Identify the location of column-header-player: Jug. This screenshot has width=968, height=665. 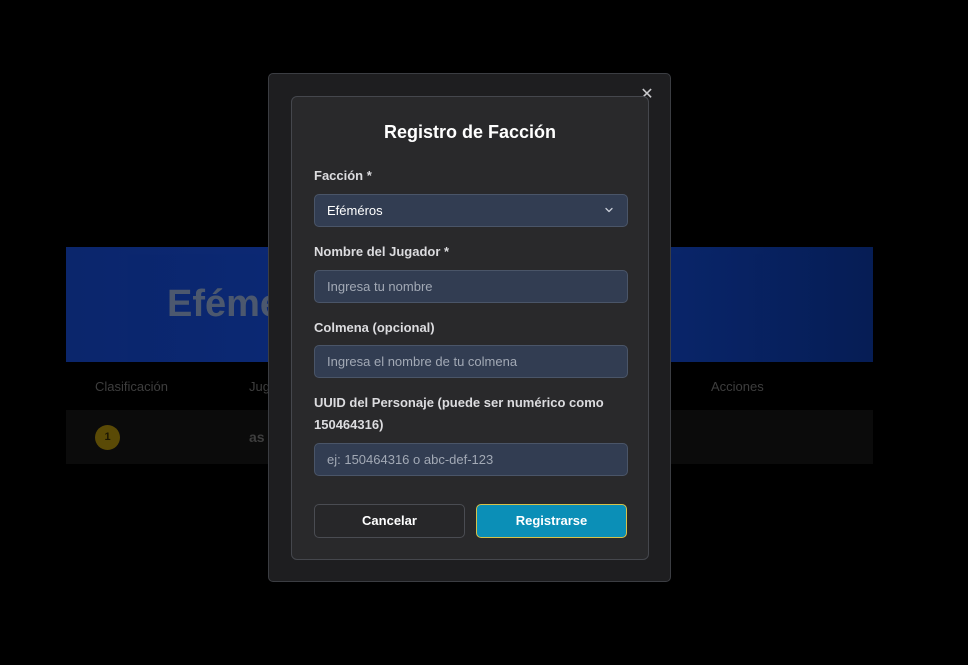
(259, 386).